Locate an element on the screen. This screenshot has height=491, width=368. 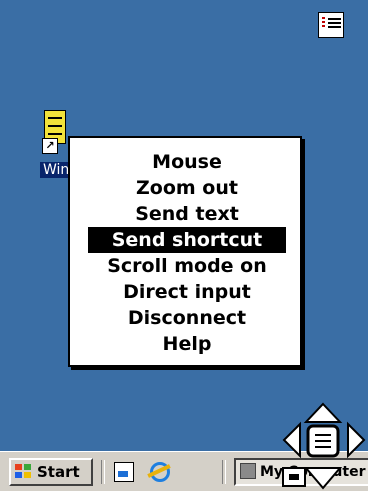
menu-item-send-shortcut: Send shortcut is located at coordinates (187, 240).